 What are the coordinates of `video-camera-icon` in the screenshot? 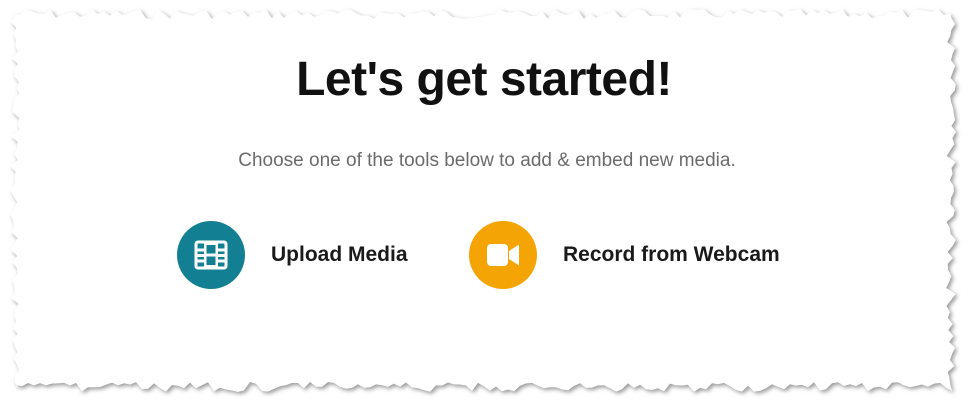 It's located at (503, 255).